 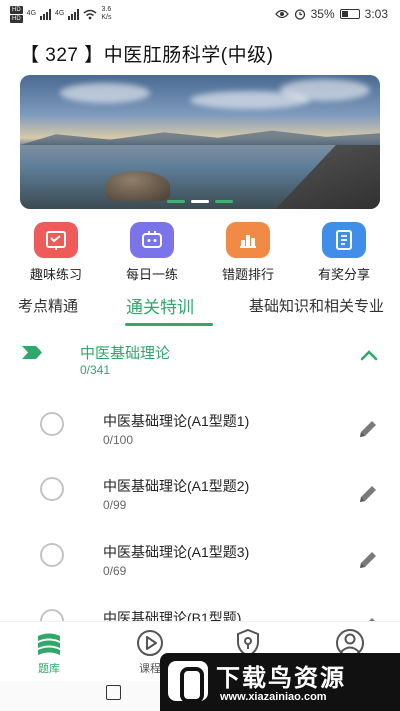 What do you see at coordinates (200, 253) in the screenshot?
I see `quick-actions: 趣味练习 每日一练 错题排行 有奖分享` at bounding box center [200, 253].